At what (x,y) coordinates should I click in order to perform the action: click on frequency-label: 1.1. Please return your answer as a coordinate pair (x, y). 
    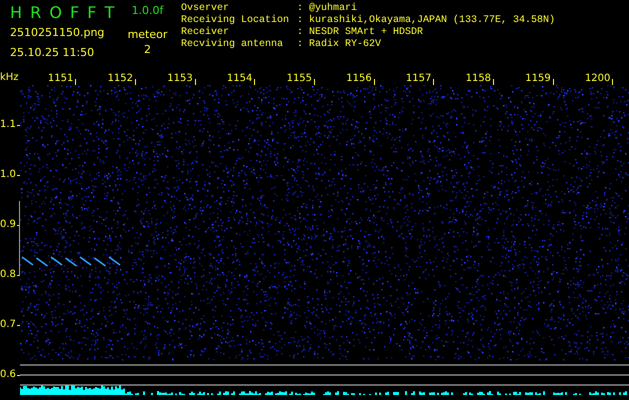
    Looking at the image, I should click on (8, 125).